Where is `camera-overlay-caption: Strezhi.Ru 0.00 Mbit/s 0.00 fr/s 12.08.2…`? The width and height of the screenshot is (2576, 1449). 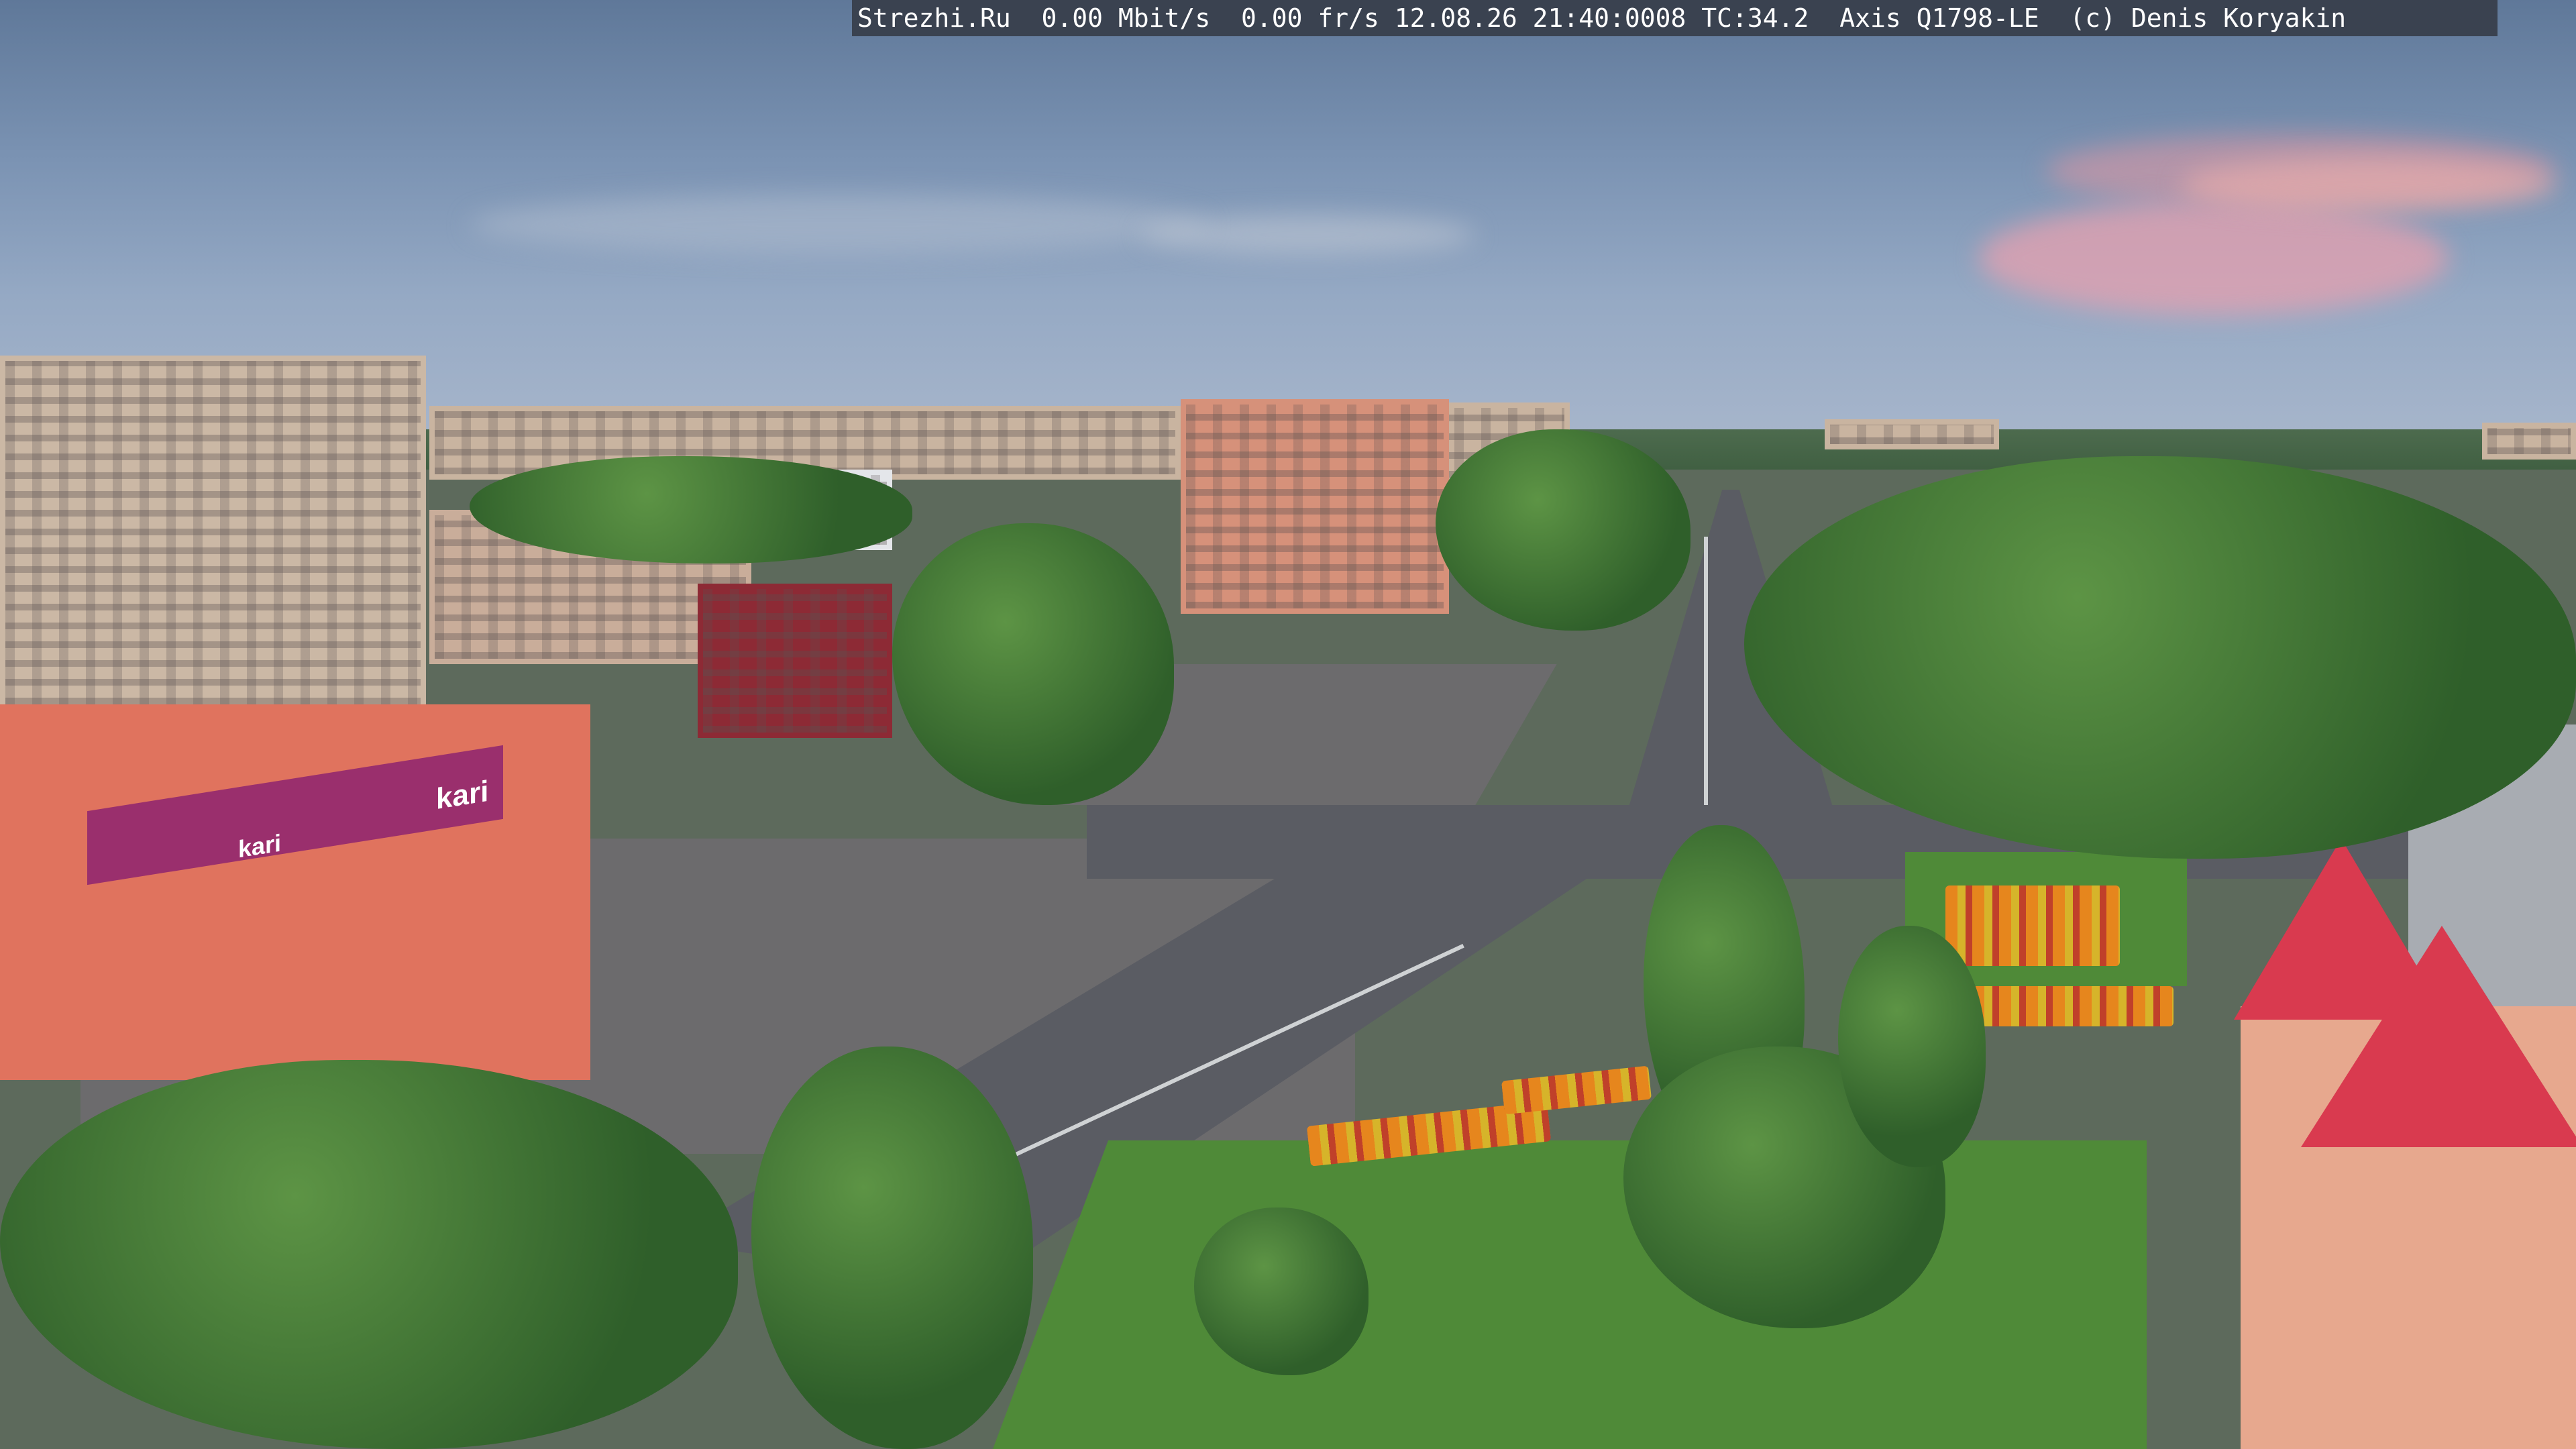
camera-overlay-caption: Strezhi.Ru 0.00 Mbit/s 0.00 fr/s 12.08.2… is located at coordinates (1675, 18).